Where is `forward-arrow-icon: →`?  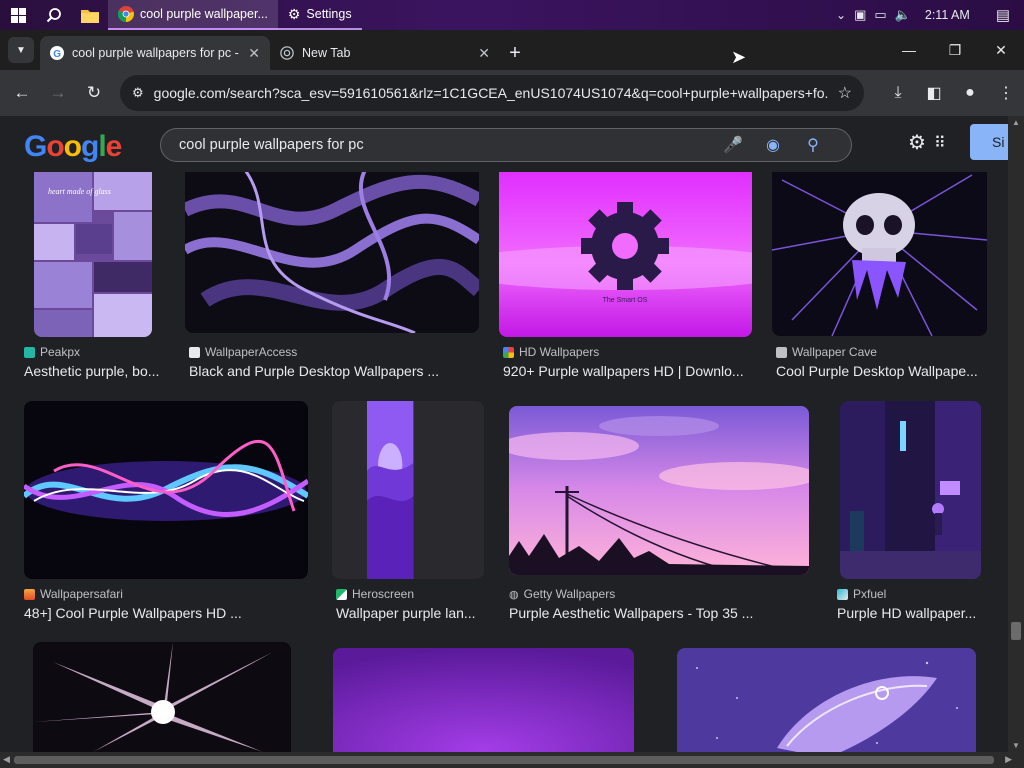
forward-arrow-icon: → is located at coordinates (58, 93).